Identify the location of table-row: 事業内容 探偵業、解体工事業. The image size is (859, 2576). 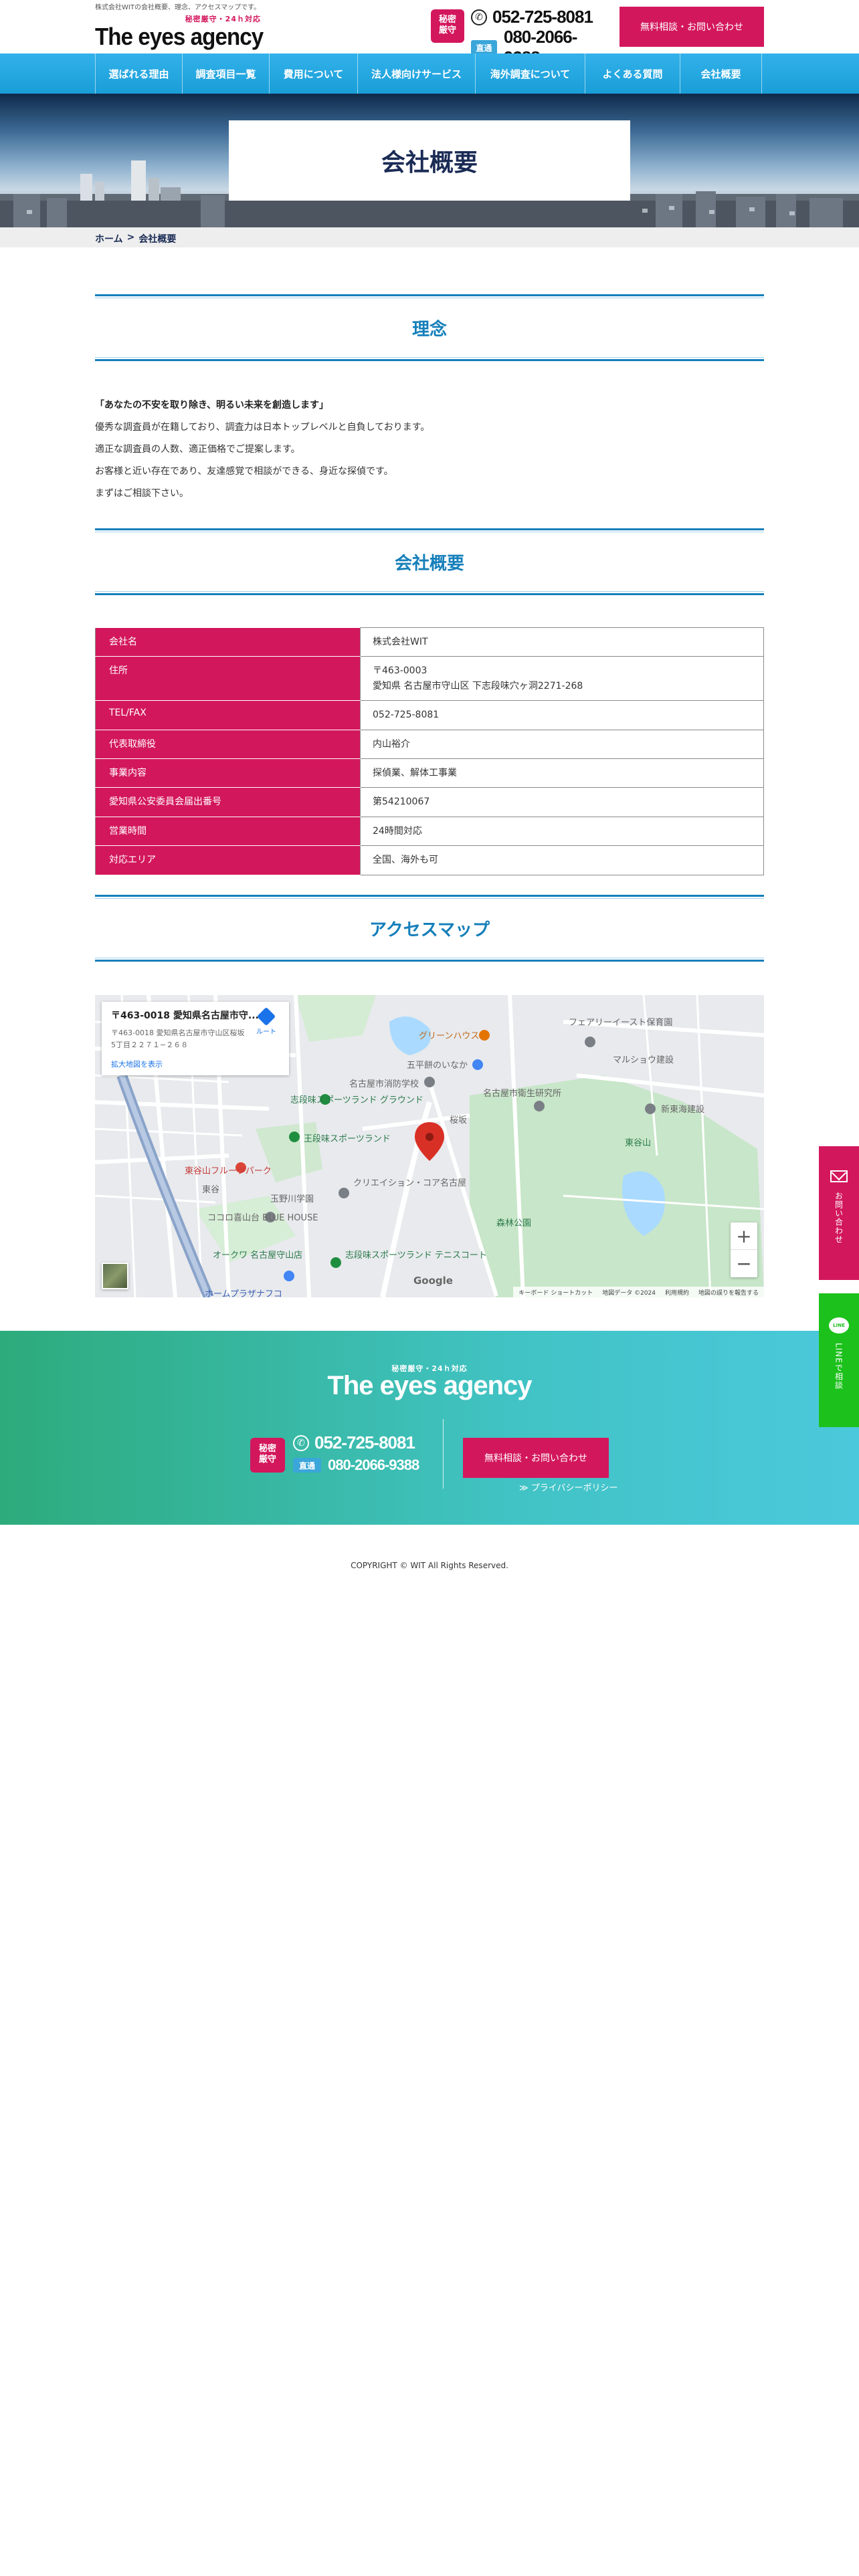
(429, 773).